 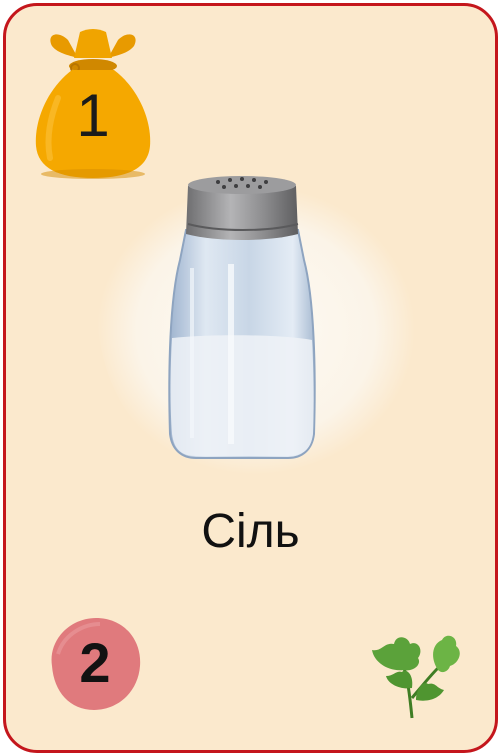 What do you see at coordinates (250, 531) in the screenshot?
I see `card-title: Сіль` at bounding box center [250, 531].